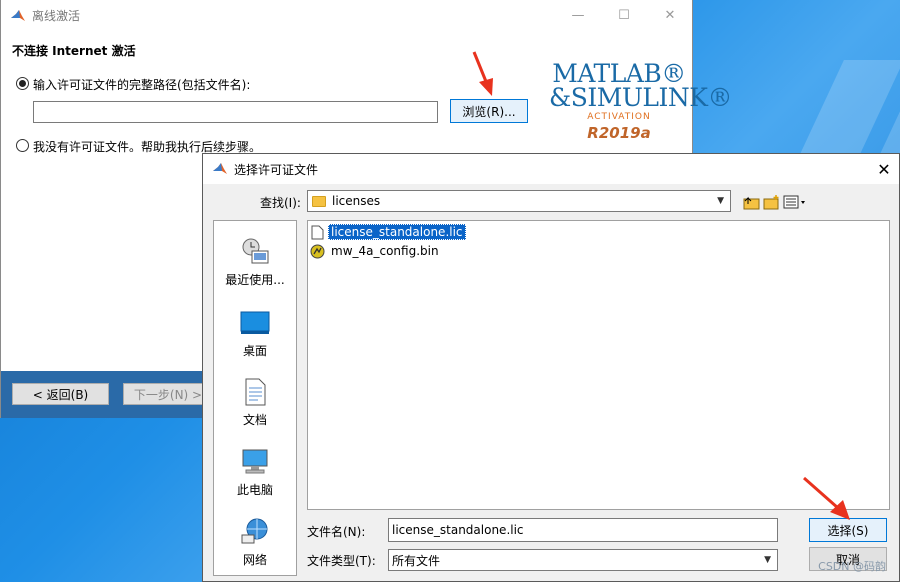 The width and height of the screenshot is (900, 582). What do you see at coordinates (772, 202) in the screenshot?
I see `new-folder-icon` at bounding box center [772, 202].